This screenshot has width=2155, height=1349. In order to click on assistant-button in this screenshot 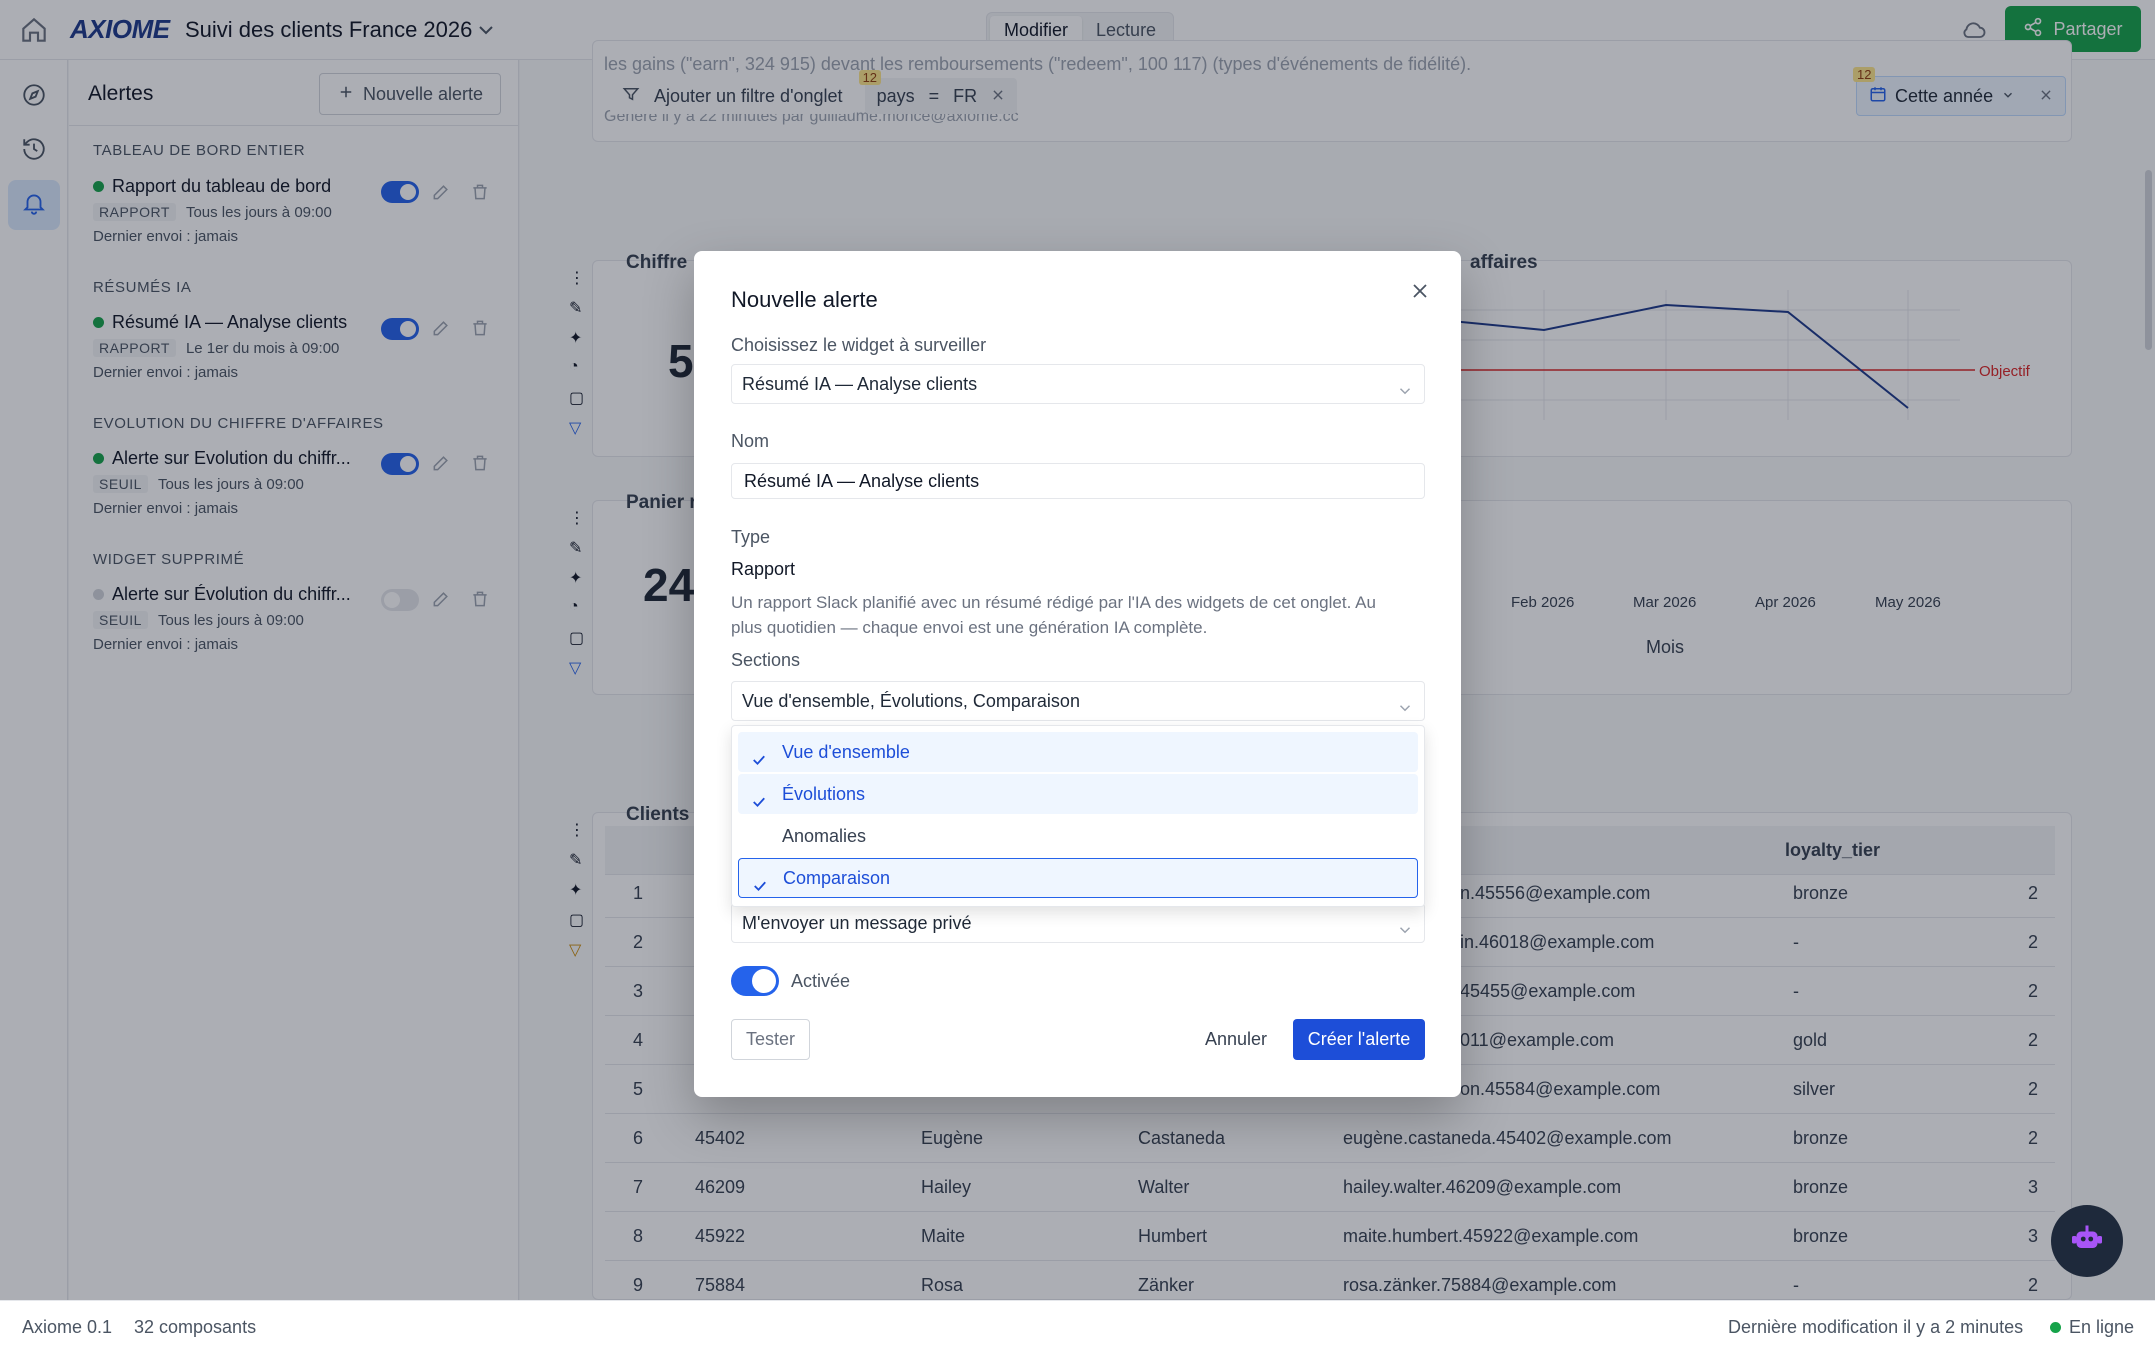, I will do `click(2087, 1241)`.